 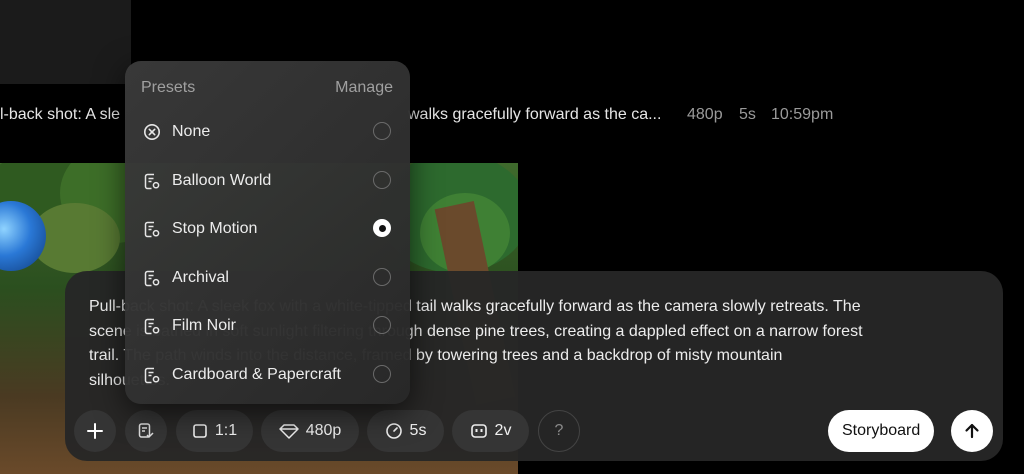 I want to click on variations-button: 2v, so click(x=490, y=431).